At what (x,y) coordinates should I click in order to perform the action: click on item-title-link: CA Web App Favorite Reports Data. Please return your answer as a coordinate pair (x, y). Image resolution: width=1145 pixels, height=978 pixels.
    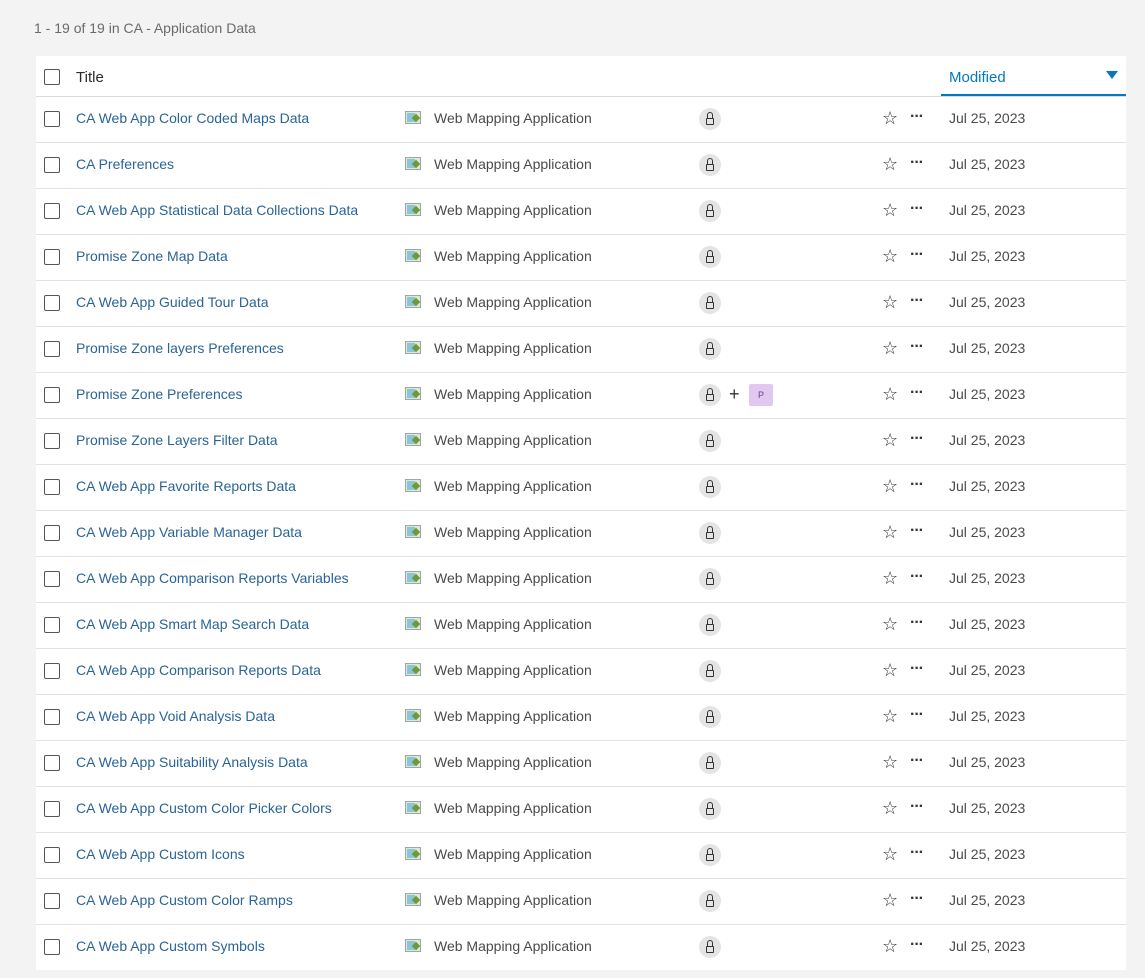
    Looking at the image, I should click on (186, 486).